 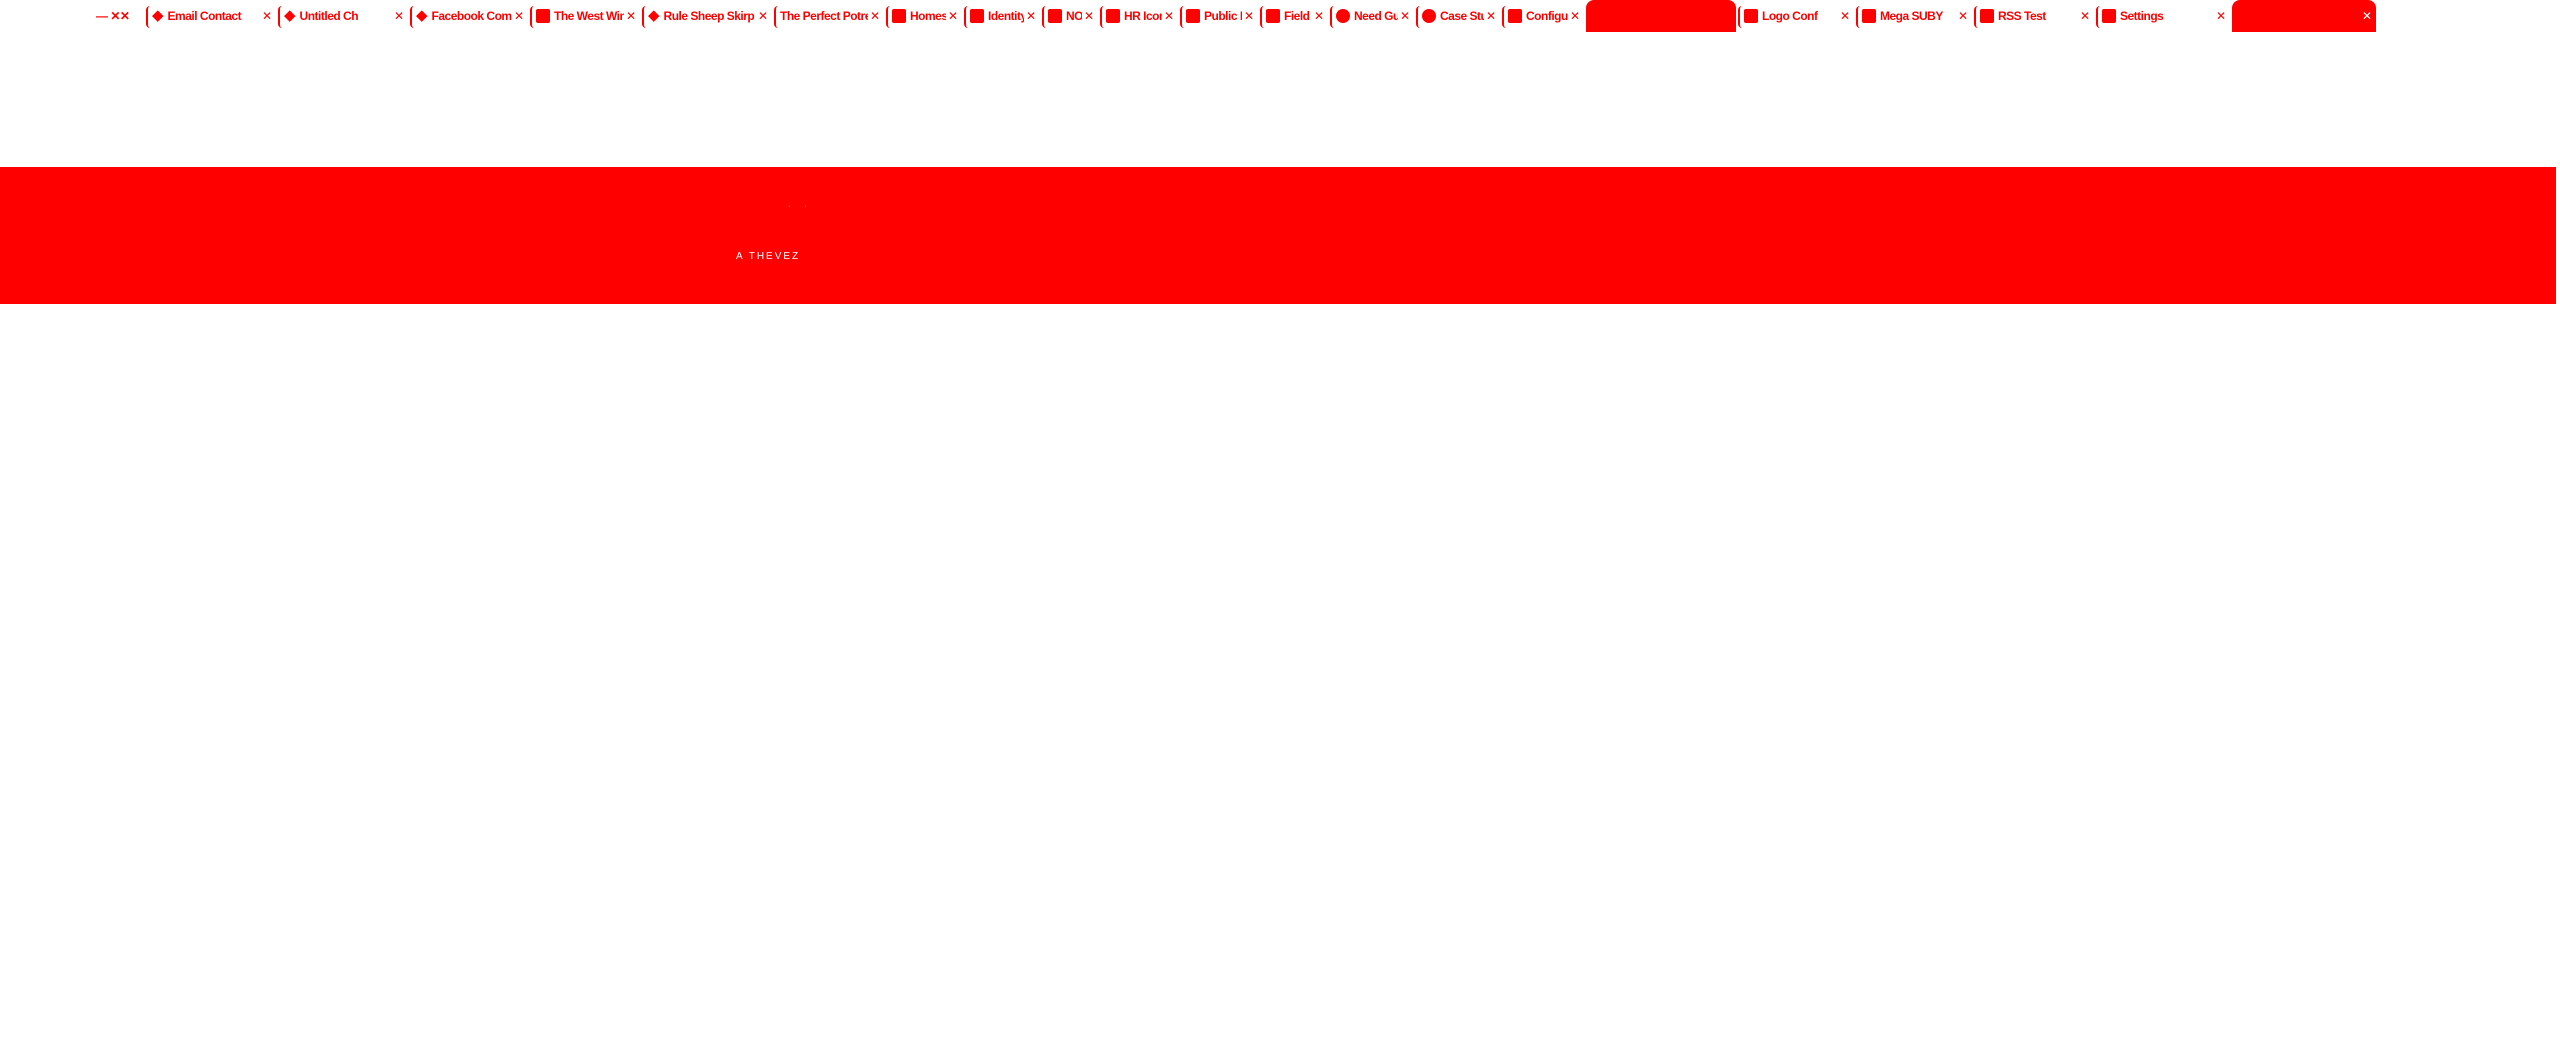 I want to click on browser-tab: RSS Test ✕, so click(x=2034, y=16).